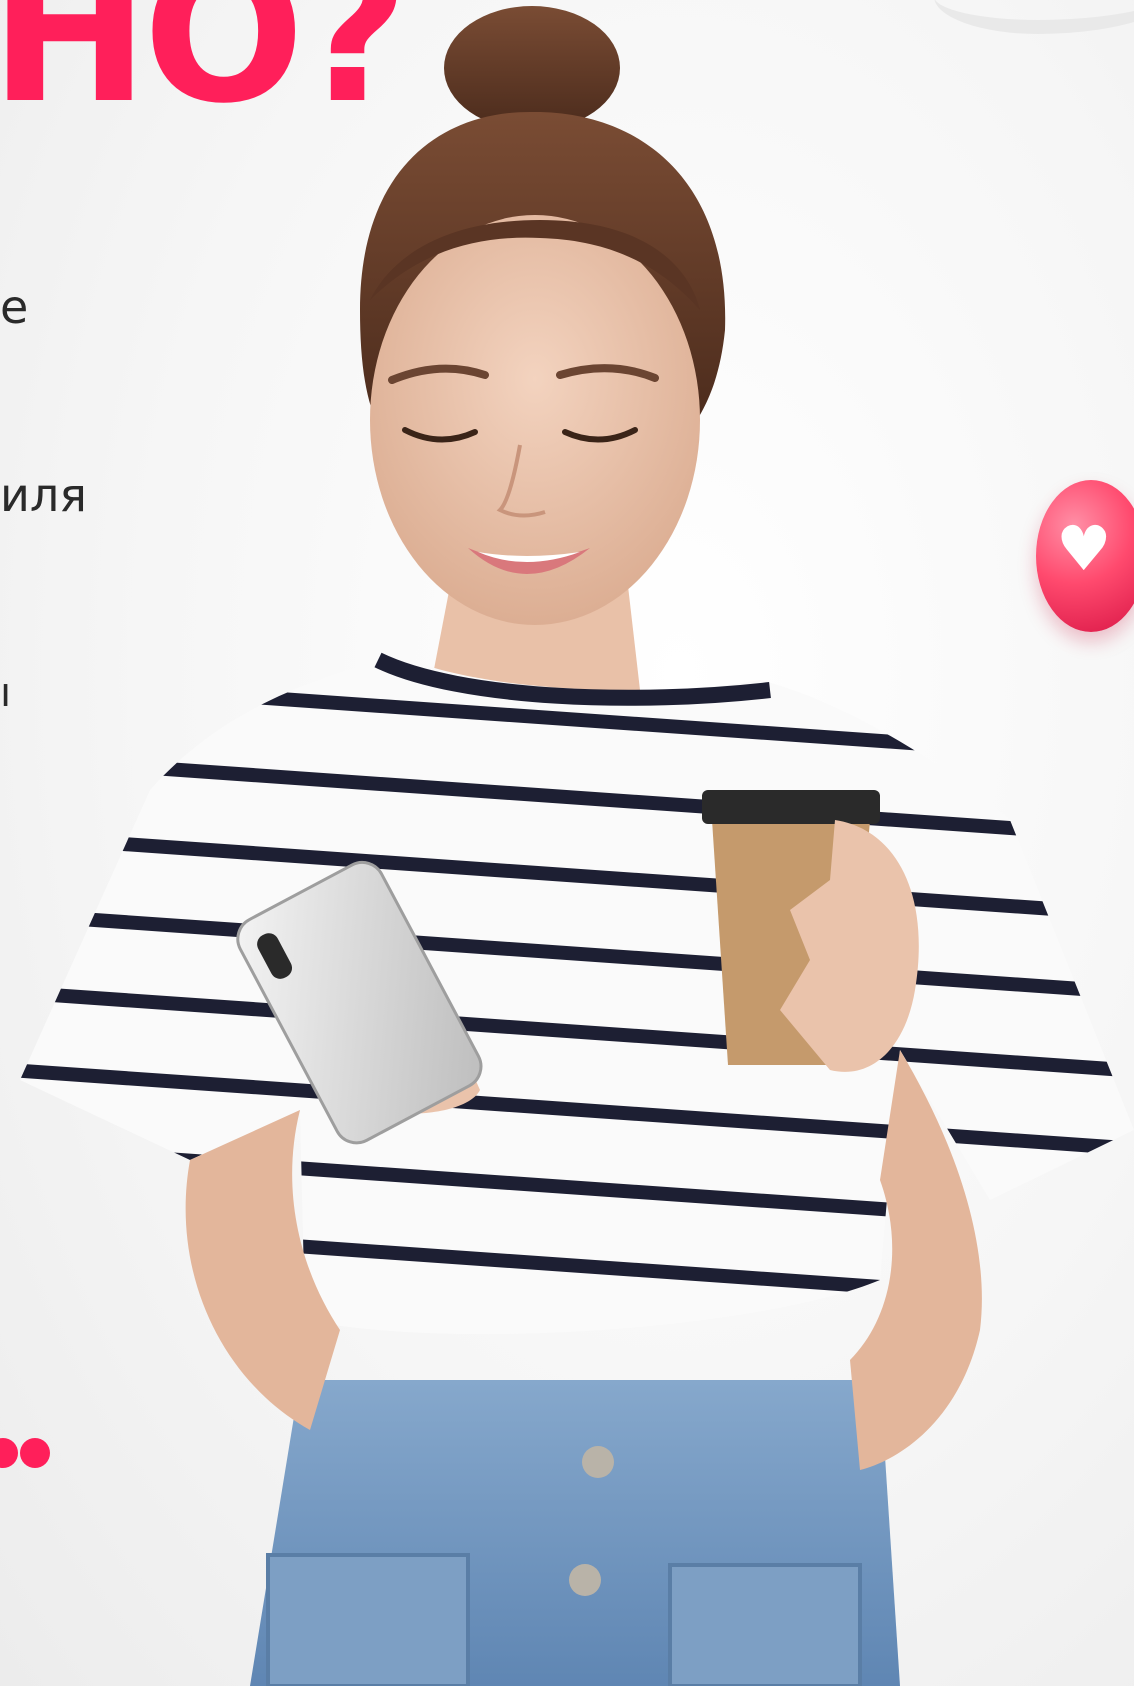  I want to click on pocket-right, so click(765, 1624).